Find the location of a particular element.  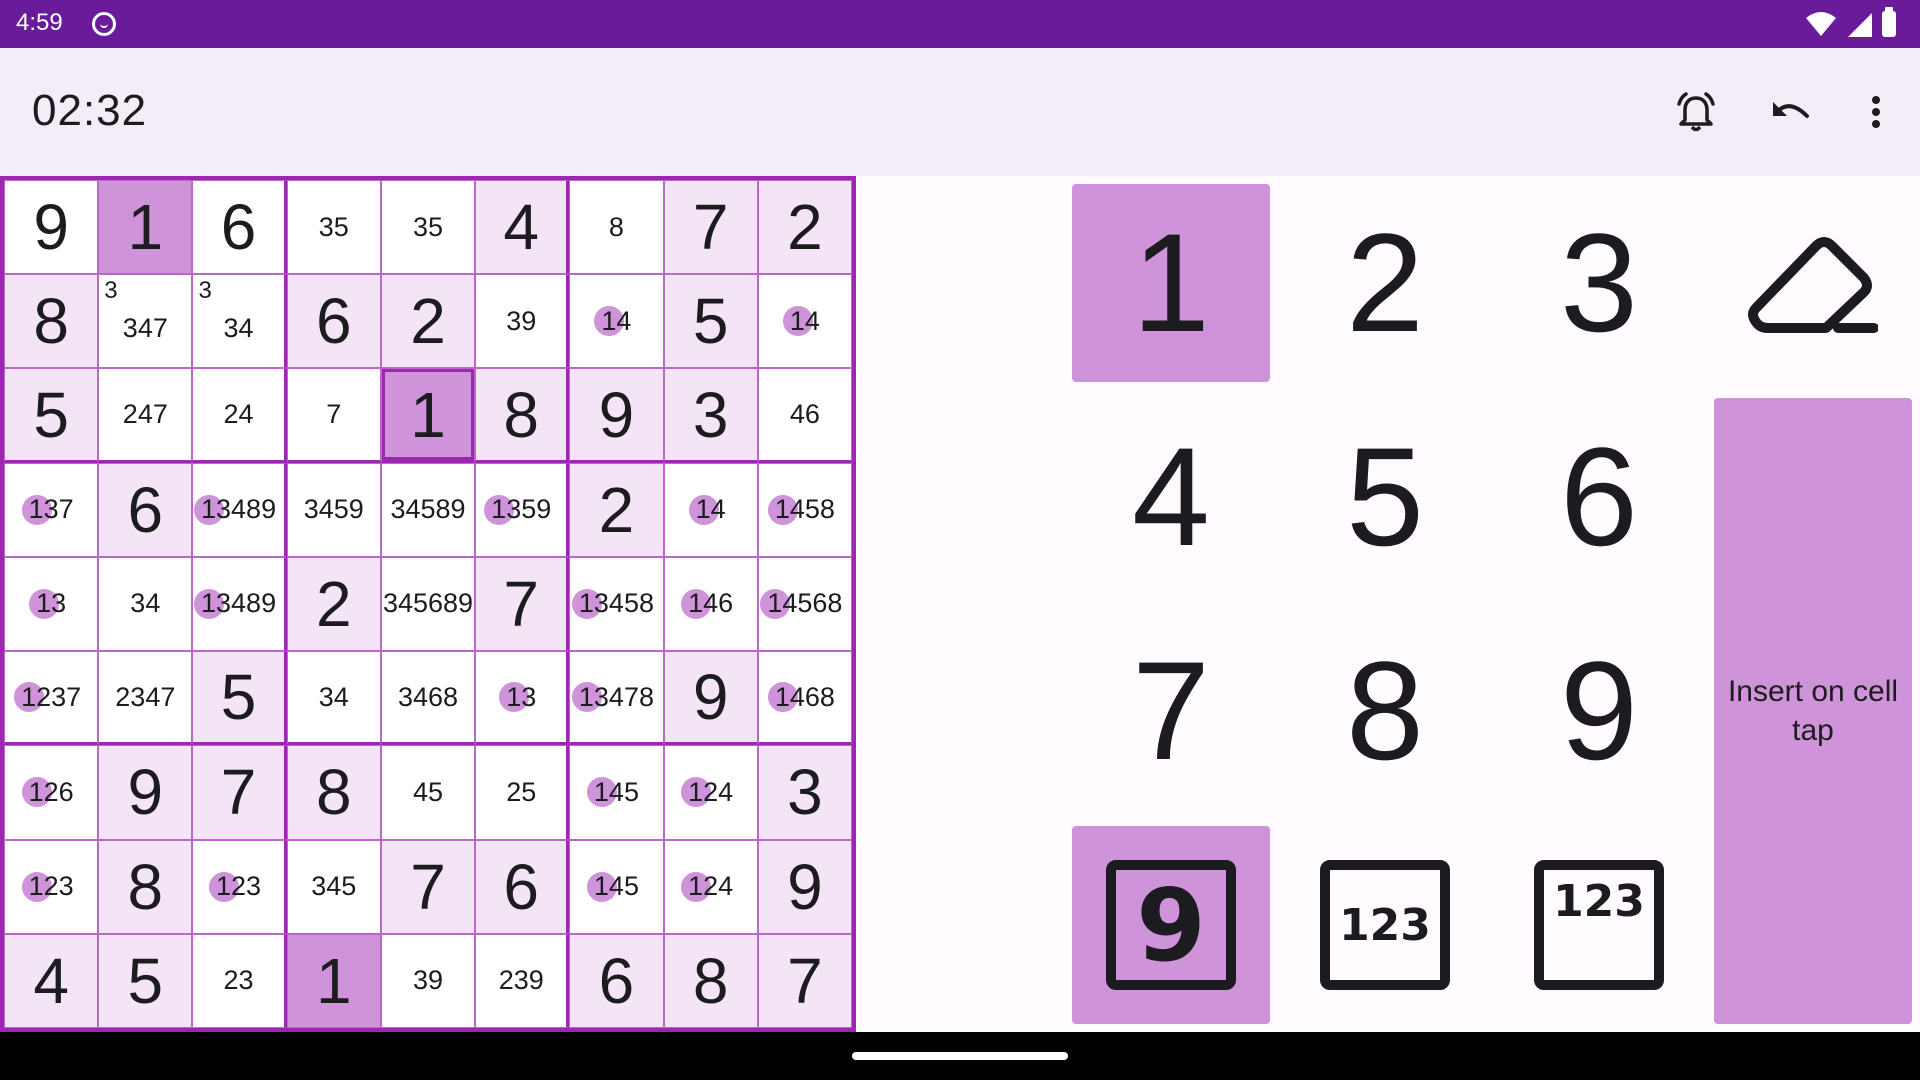

board-cell-r9c1: 4 is located at coordinates (51, 980).